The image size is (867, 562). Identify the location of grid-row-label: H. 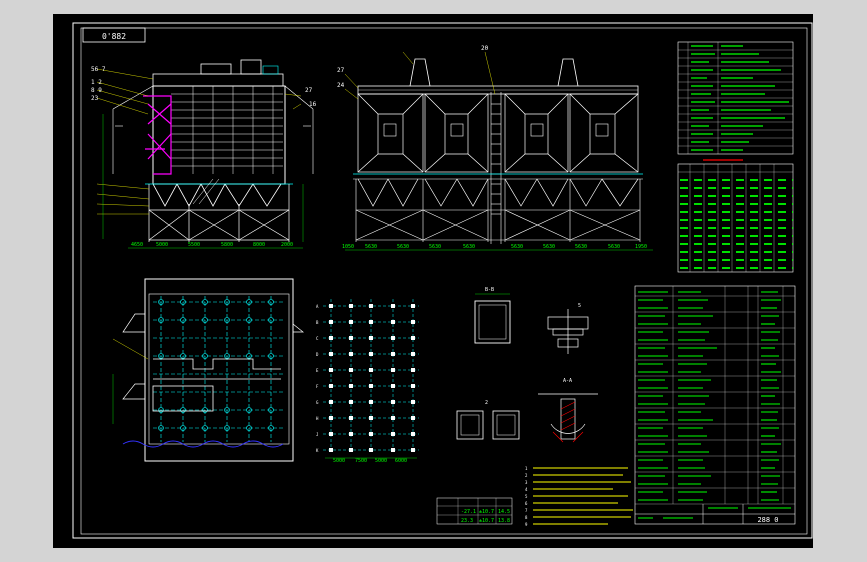
(317, 418).